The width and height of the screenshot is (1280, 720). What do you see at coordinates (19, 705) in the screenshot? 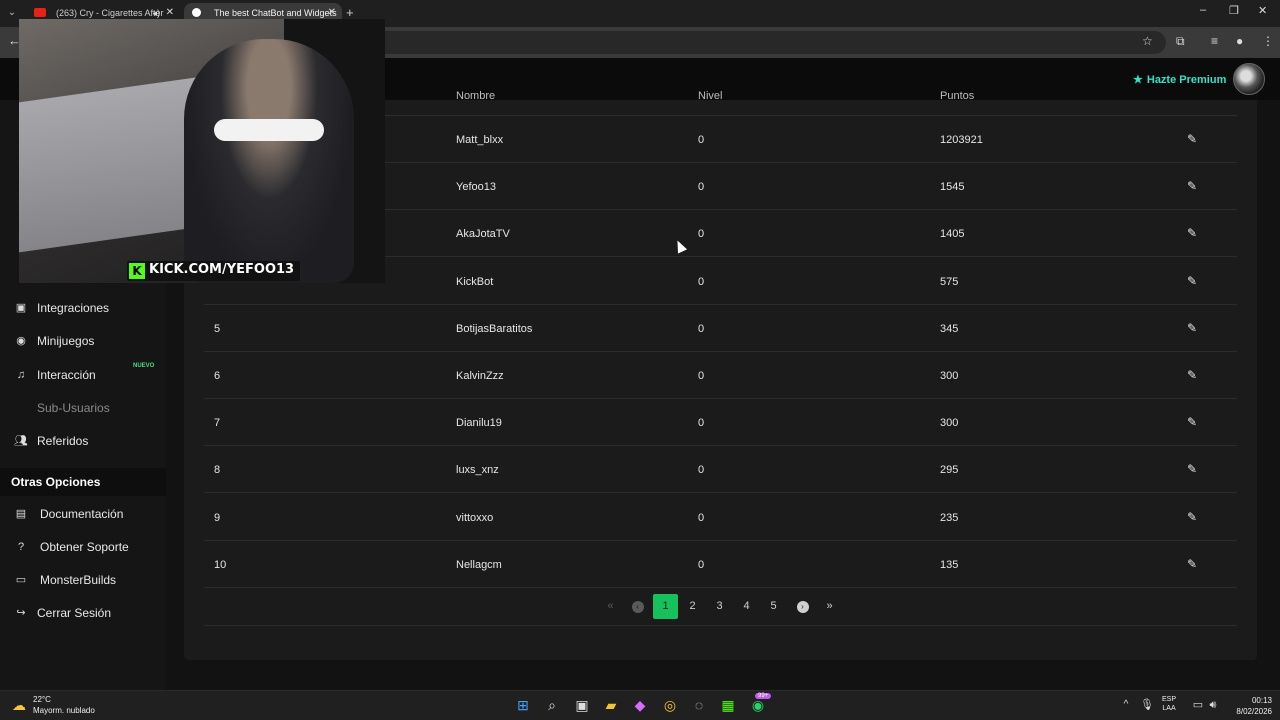
I see `partly-cloudy-icon: ☁` at bounding box center [19, 705].